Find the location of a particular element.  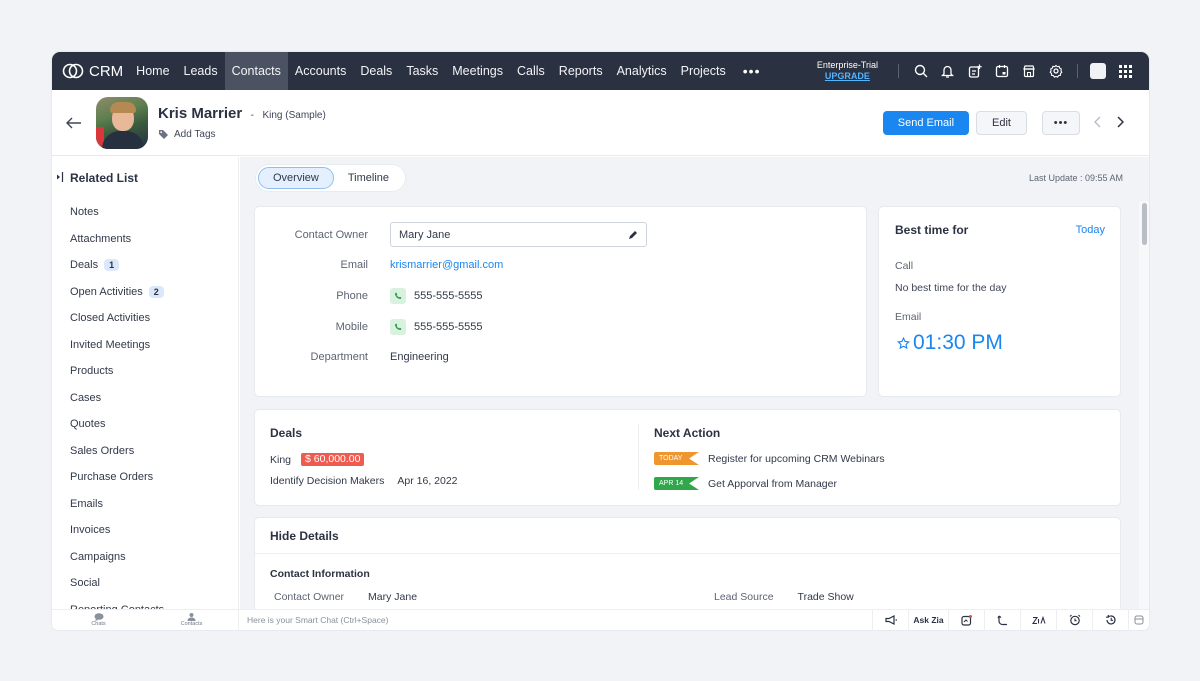

sidebar-item-reporting-contacts: Reporting Contacts is located at coordinates (145, 603).